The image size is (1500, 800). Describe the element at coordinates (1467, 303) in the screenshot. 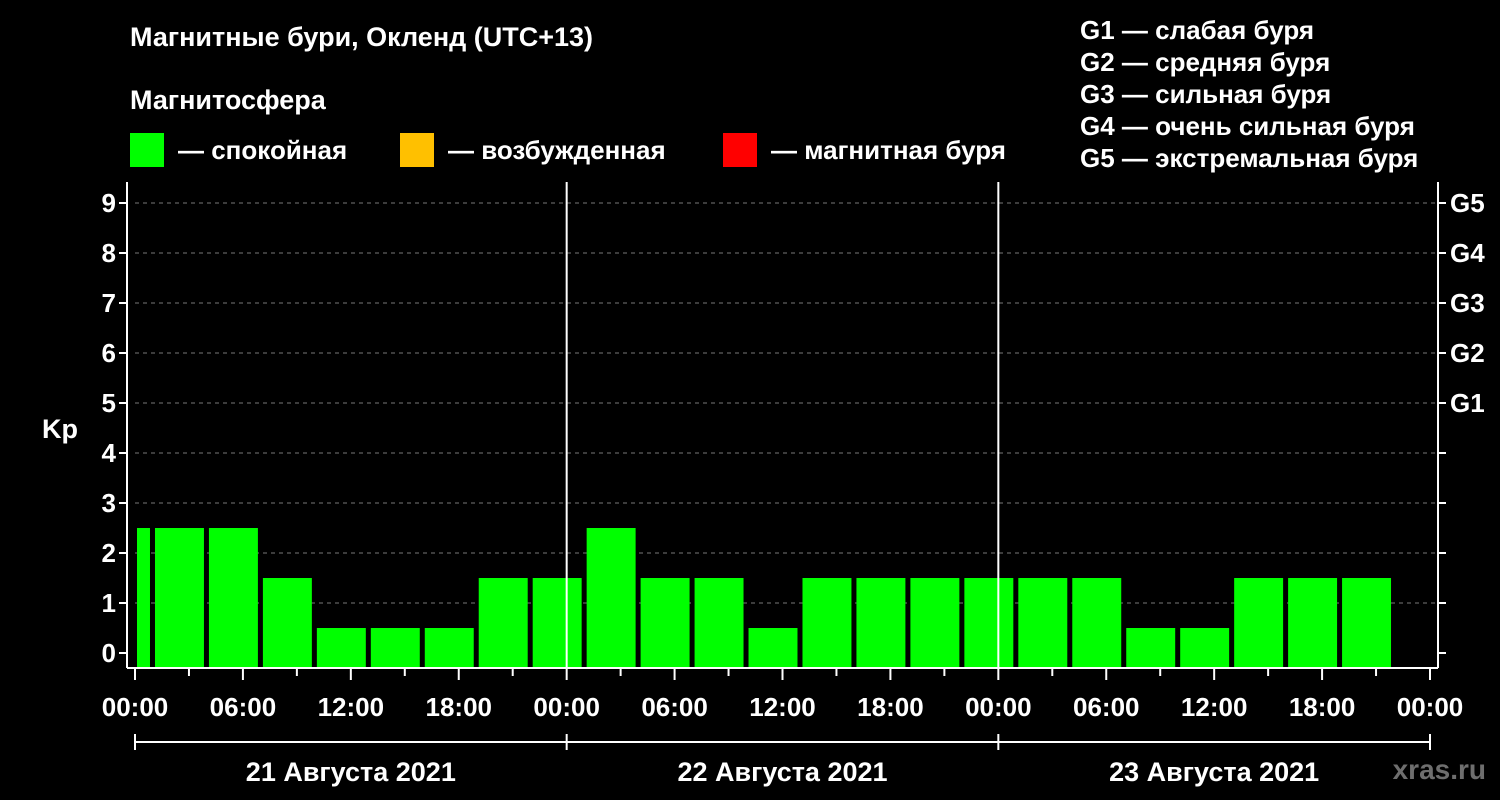

I see `storm-level-label: G3` at that location.